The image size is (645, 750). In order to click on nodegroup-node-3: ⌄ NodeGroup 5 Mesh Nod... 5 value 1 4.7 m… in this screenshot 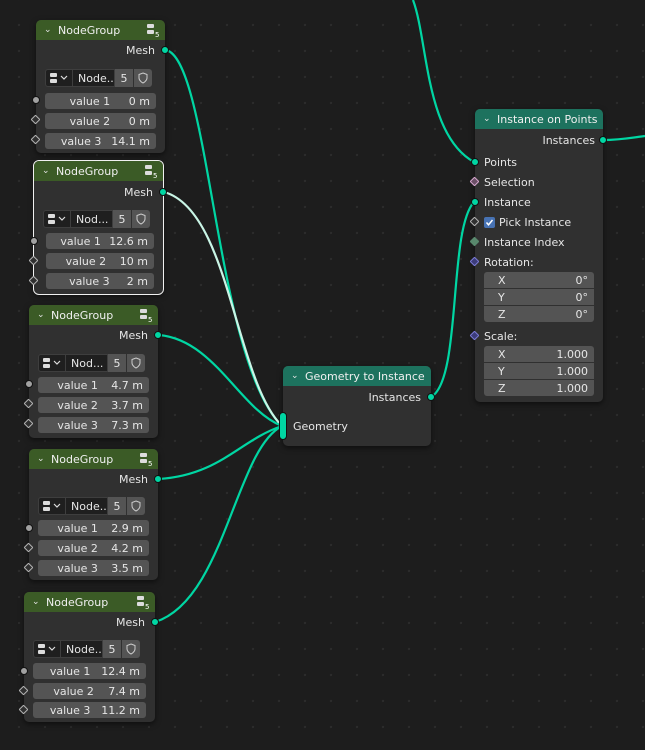, I will do `click(92, 371)`.